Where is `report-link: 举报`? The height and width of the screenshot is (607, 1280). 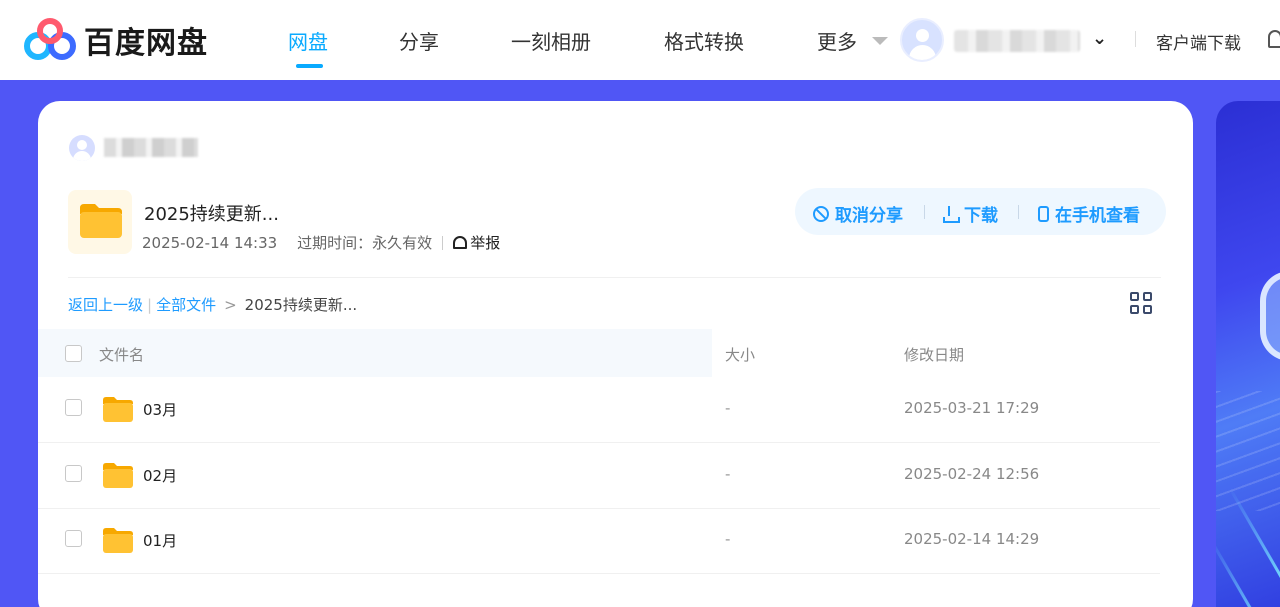 report-link: 举报 is located at coordinates (476, 242).